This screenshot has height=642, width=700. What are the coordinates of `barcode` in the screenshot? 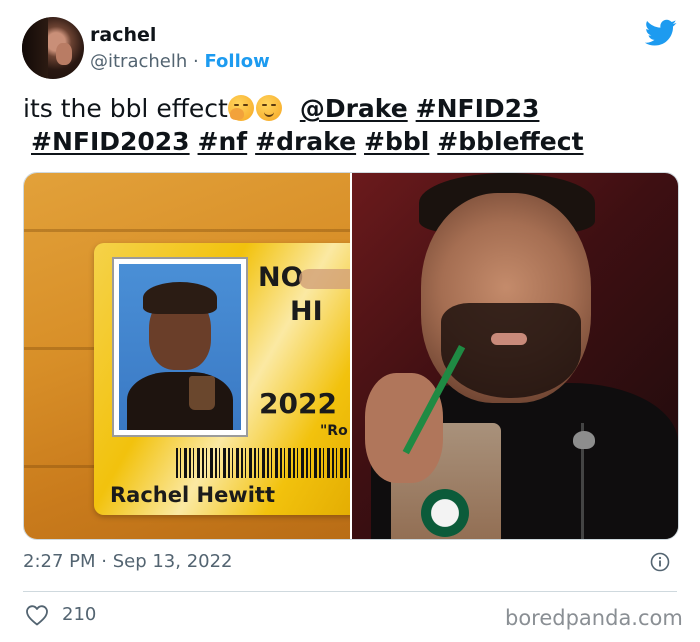 It's located at (276, 463).